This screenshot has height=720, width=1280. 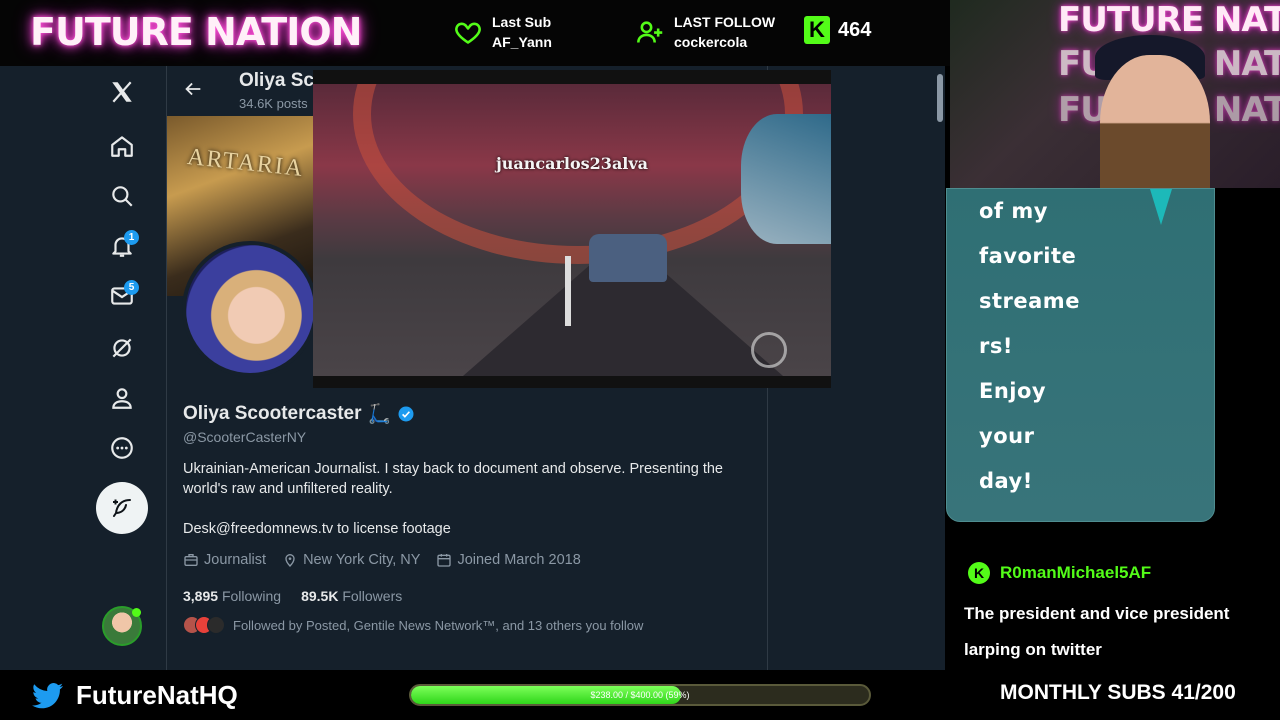 I want to click on bubble-line: your, so click(x=1007, y=436).